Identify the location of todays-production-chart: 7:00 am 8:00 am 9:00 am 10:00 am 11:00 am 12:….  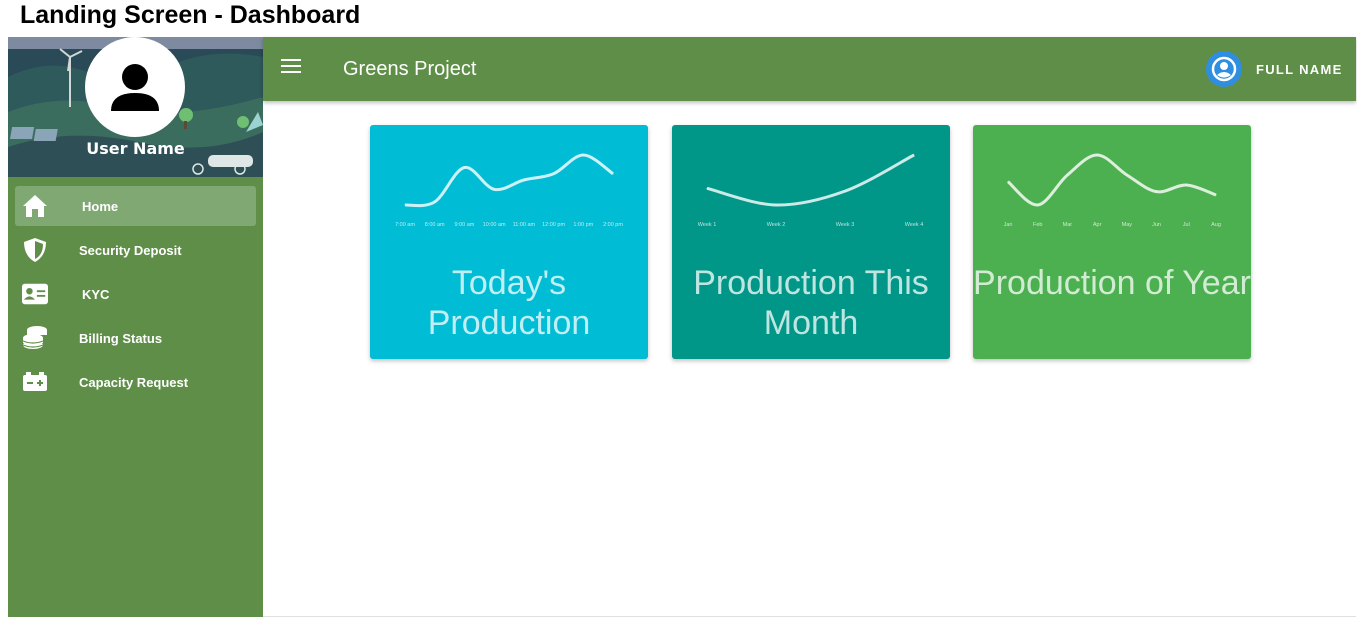
(509, 190).